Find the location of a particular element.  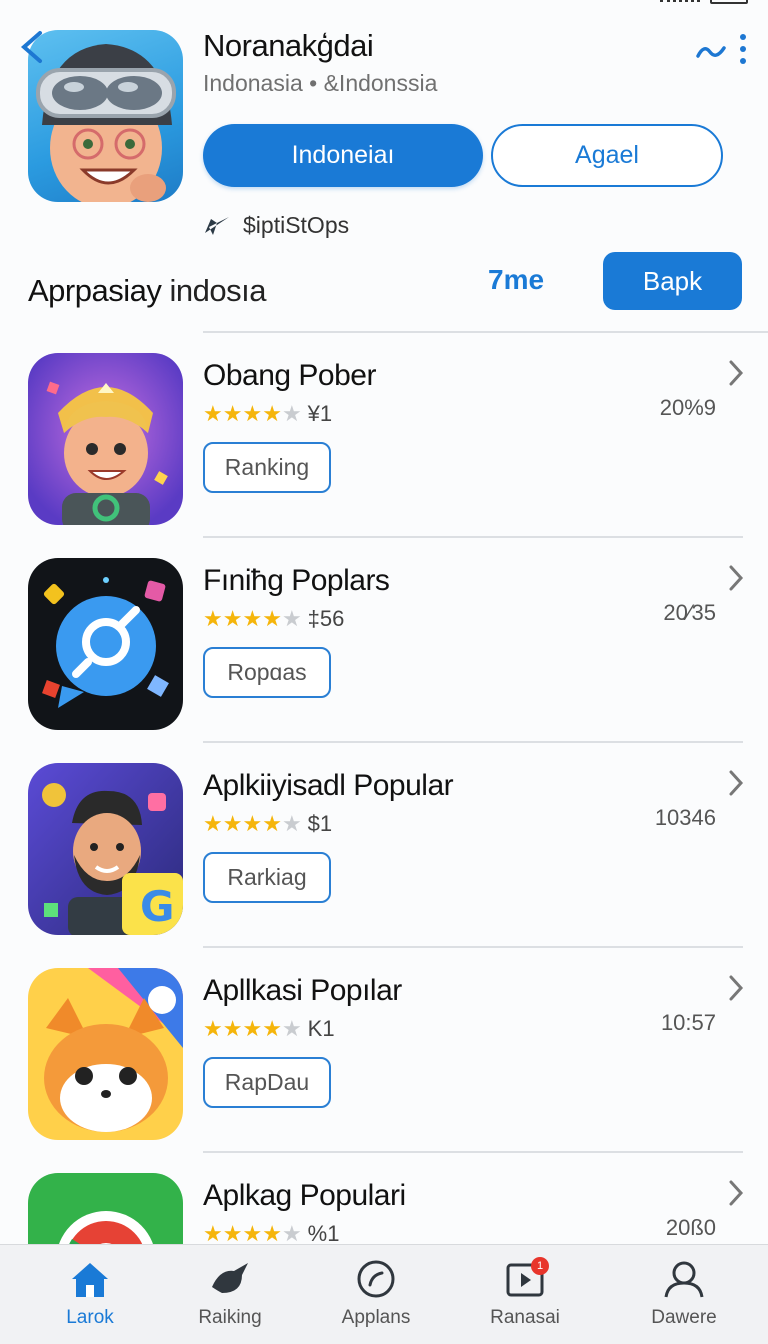

info-row: $iptiStOps is located at coordinates (276, 225).